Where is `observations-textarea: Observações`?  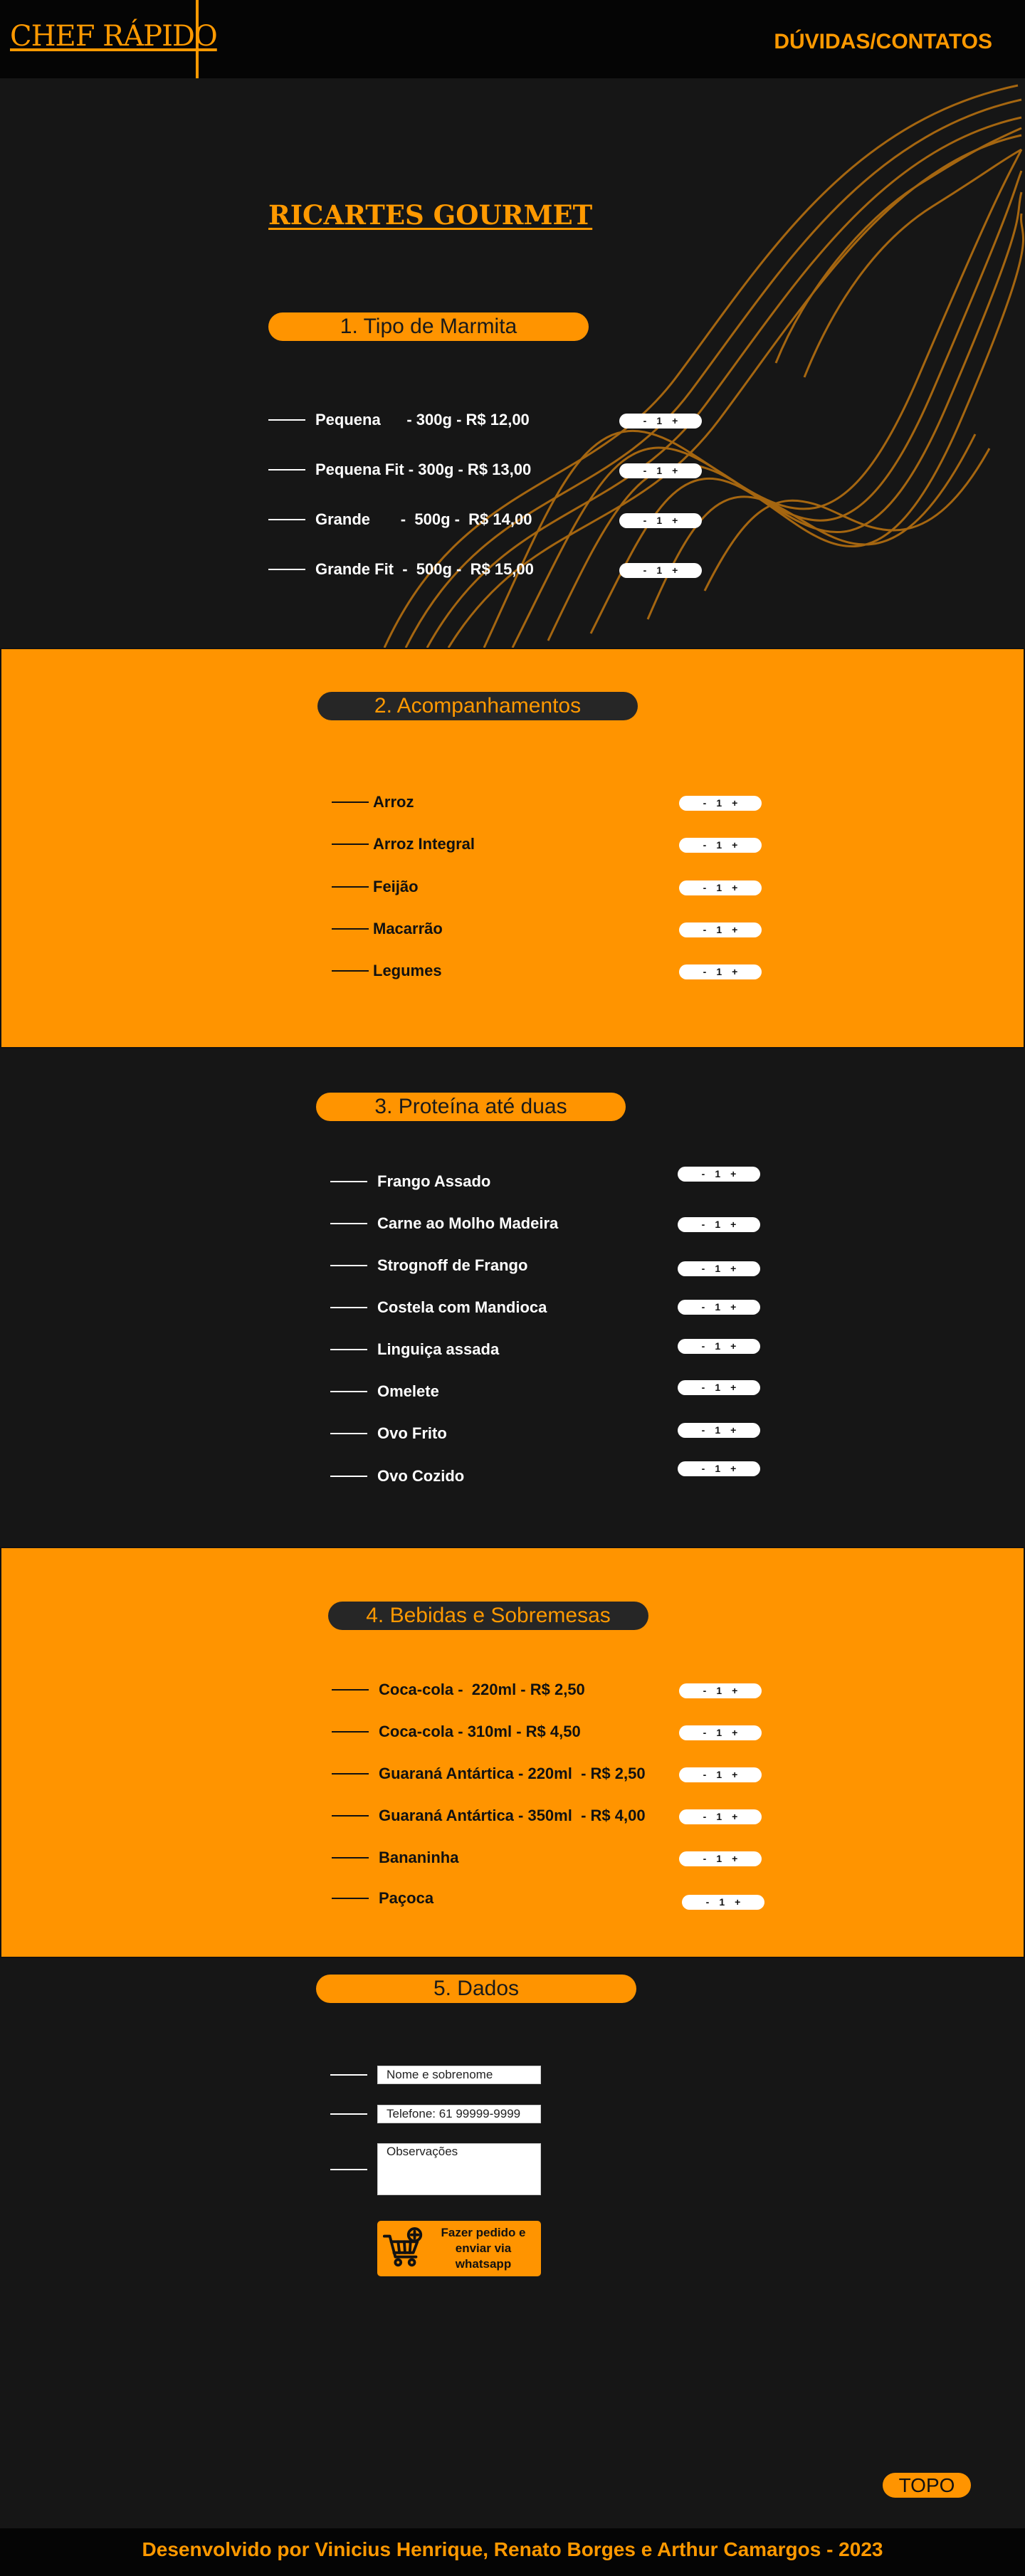 observations-textarea: Observações is located at coordinates (459, 2169).